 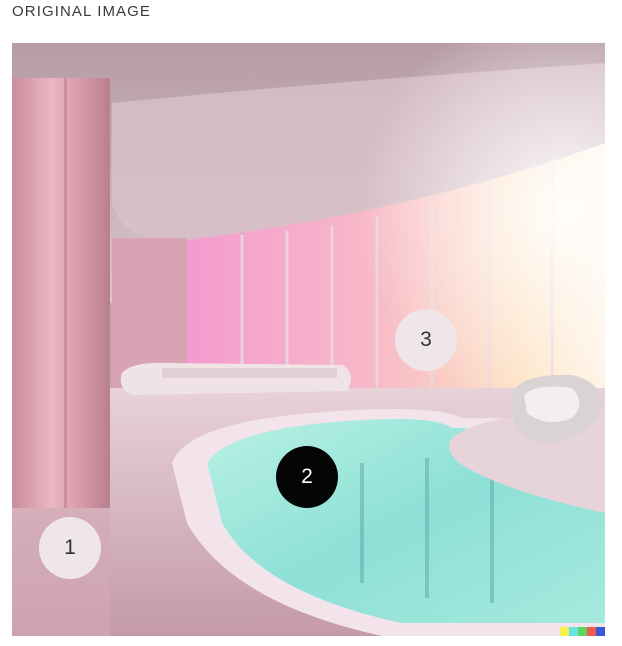 I want to click on region-marker-1: 1, so click(x=70, y=548).